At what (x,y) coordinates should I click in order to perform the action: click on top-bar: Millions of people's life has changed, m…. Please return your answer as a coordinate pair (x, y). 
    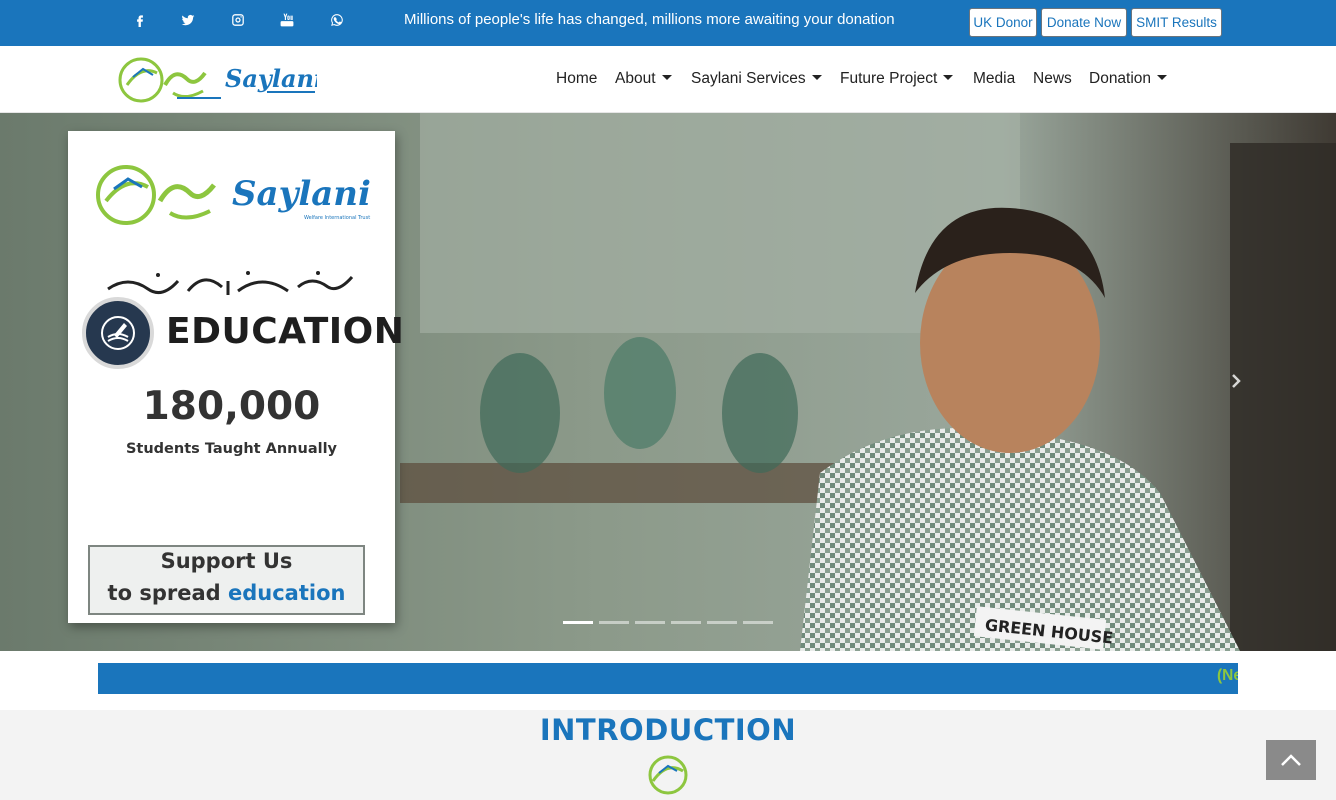
    Looking at the image, I should click on (668, 23).